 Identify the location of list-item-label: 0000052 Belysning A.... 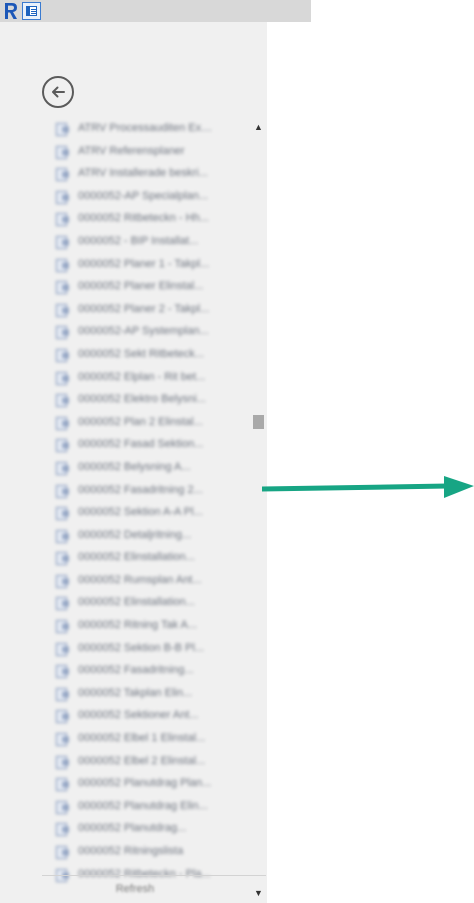
(134, 466).